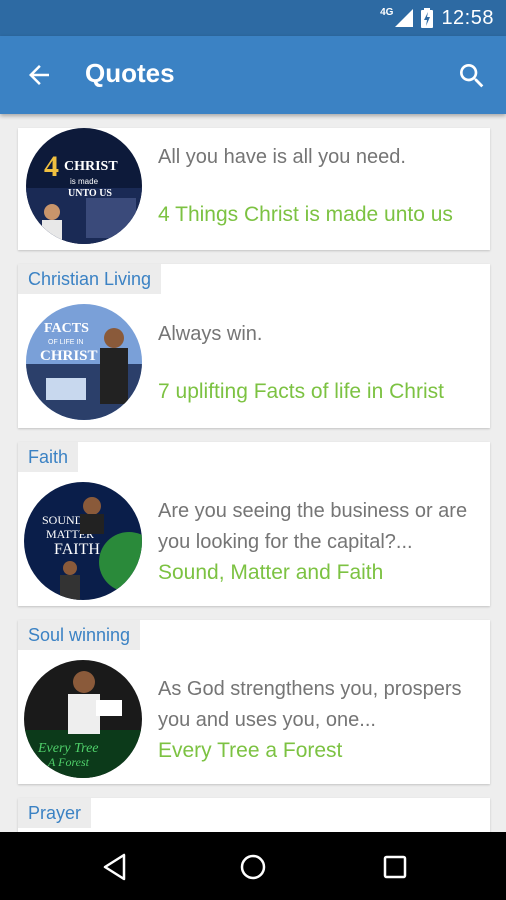  What do you see at coordinates (55, 813) in the screenshot?
I see `category-label: Prayer` at bounding box center [55, 813].